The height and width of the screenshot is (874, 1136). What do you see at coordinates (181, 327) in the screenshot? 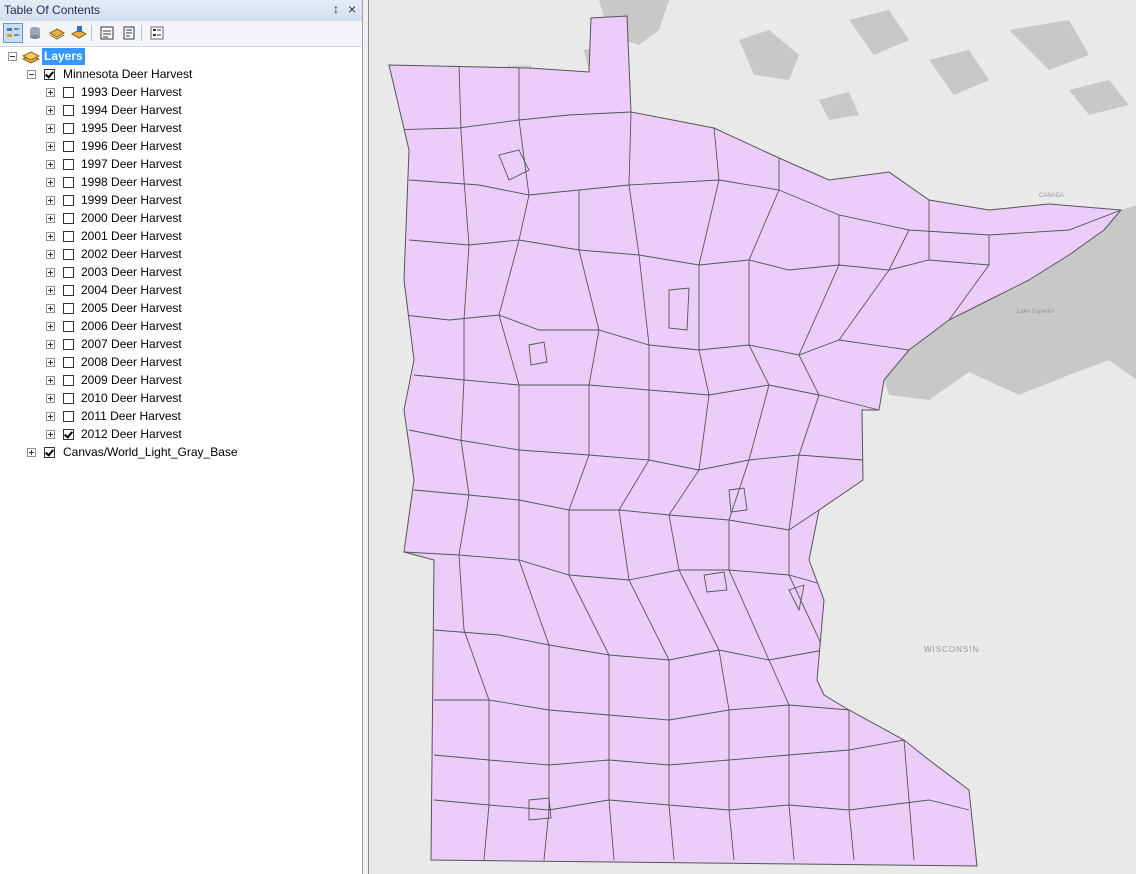
I see `tree-layer-item: 2006 Deer Harvest` at bounding box center [181, 327].